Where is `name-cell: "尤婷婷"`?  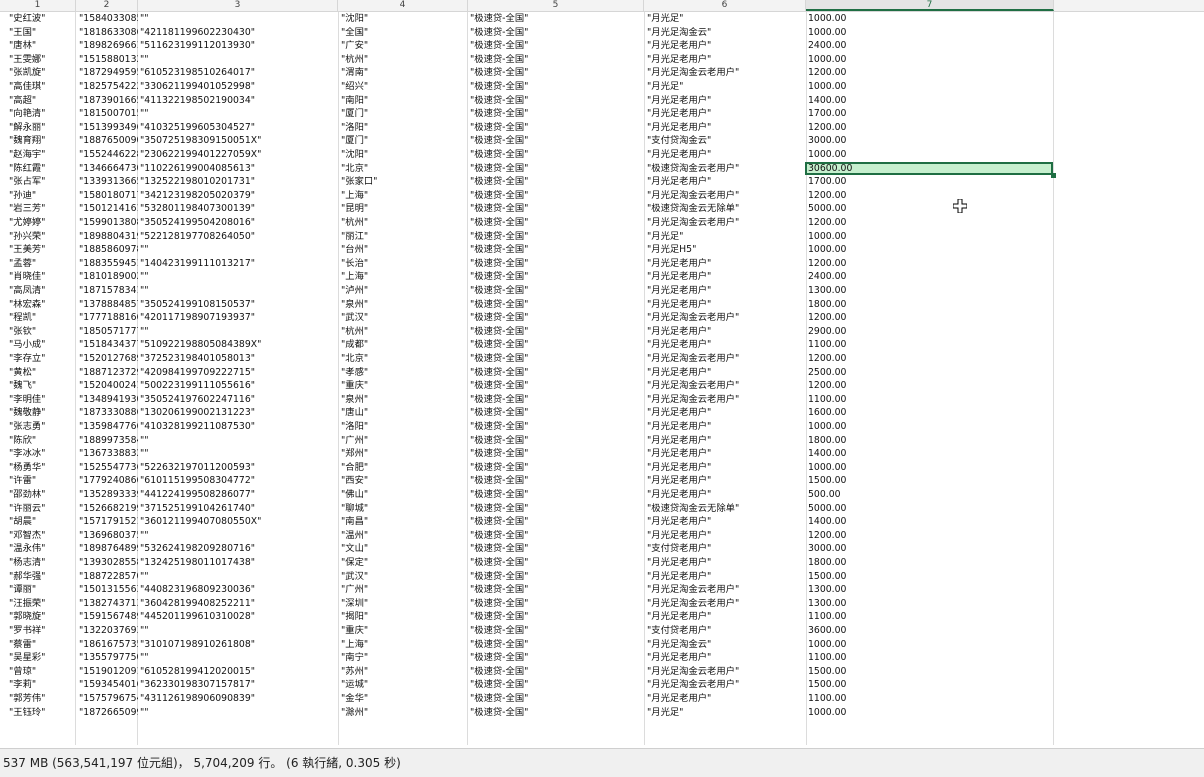
name-cell: "尤婷婷" is located at coordinates (42, 223).